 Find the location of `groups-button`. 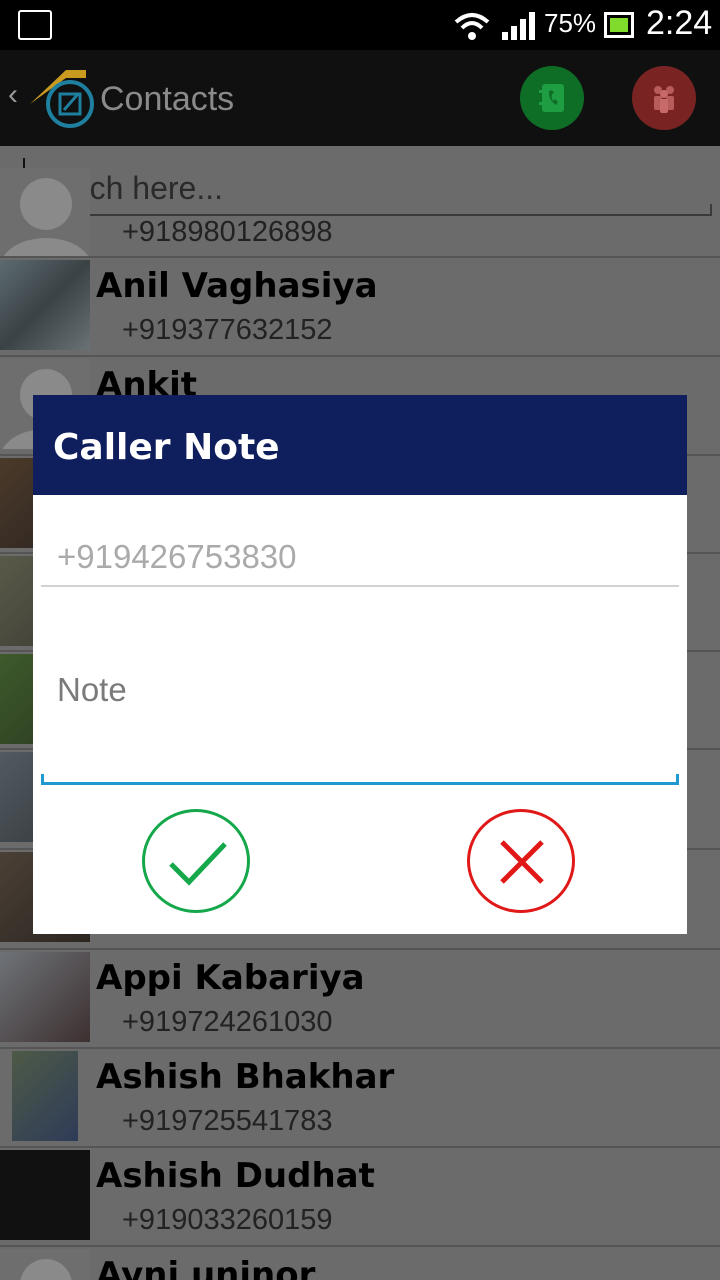

groups-button is located at coordinates (664, 98).